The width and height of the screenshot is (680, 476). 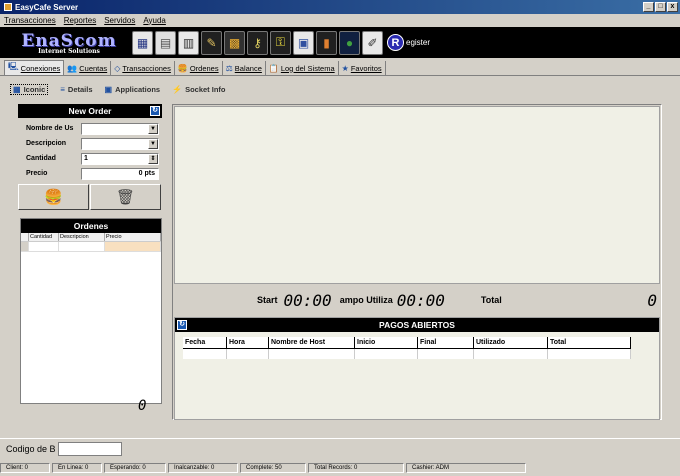 What do you see at coordinates (248, 342) in the screenshot?
I see `col-hora: Hora` at bounding box center [248, 342].